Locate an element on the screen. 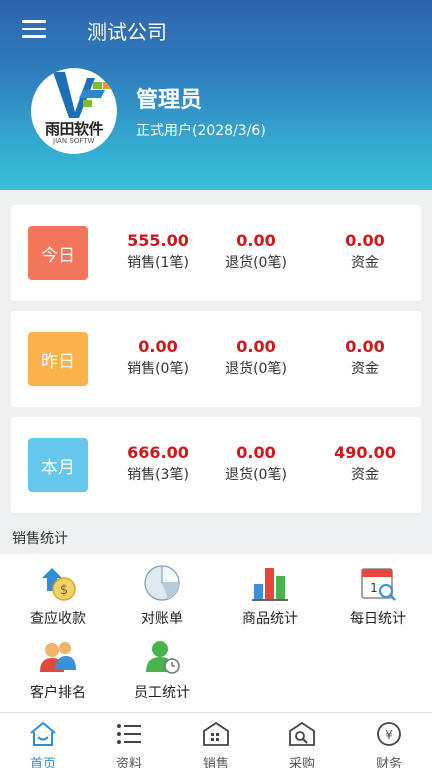 This screenshot has height=768, width=432. period-badge: 本月 is located at coordinates (58, 465).